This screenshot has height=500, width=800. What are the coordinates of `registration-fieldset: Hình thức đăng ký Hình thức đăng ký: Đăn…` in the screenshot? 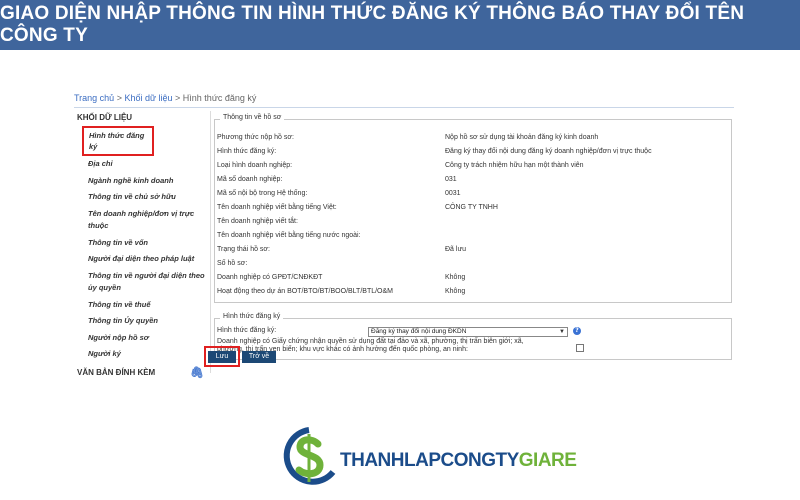 It's located at (473, 336).